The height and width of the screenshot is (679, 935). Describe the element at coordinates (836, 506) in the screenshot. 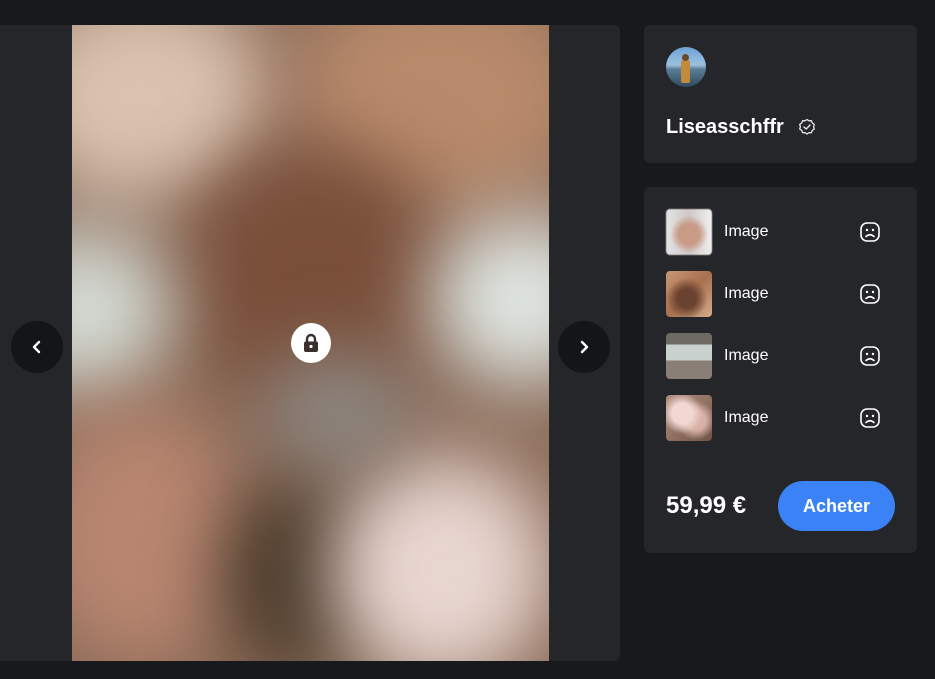

I see `buy-button: Acheter` at that location.